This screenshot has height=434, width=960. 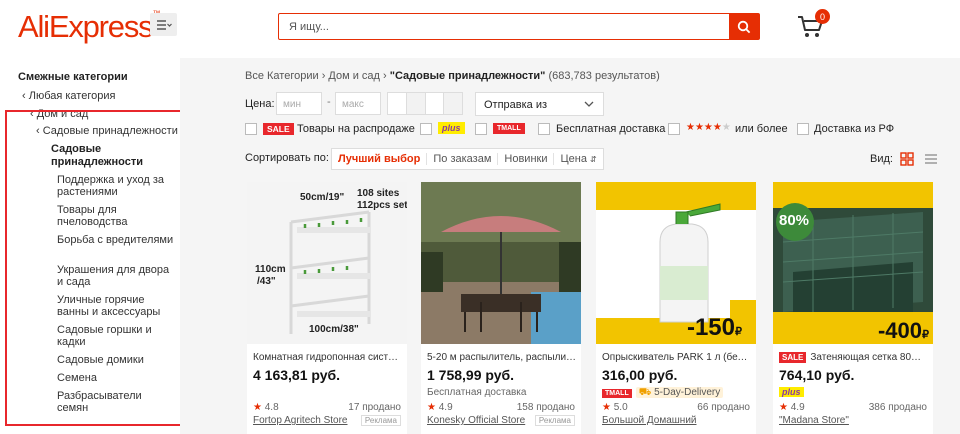 What do you see at coordinates (504, 26) in the screenshot?
I see `search-input` at bounding box center [504, 26].